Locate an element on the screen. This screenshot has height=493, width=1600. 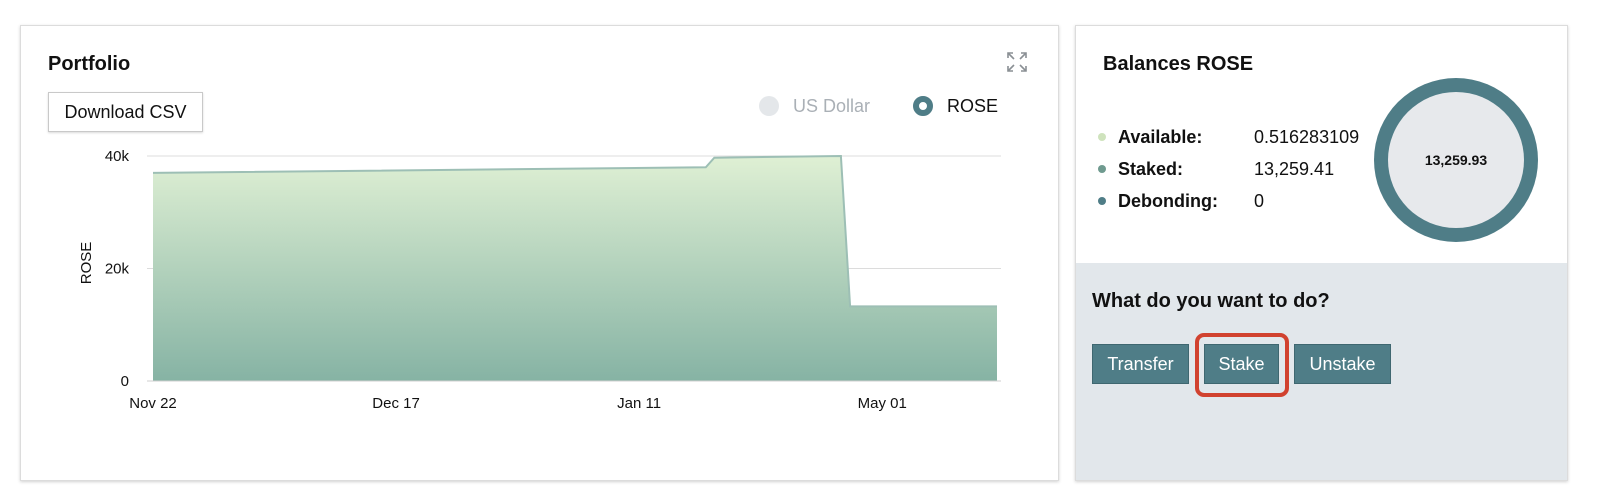
staked-dot is located at coordinates (1102, 169).